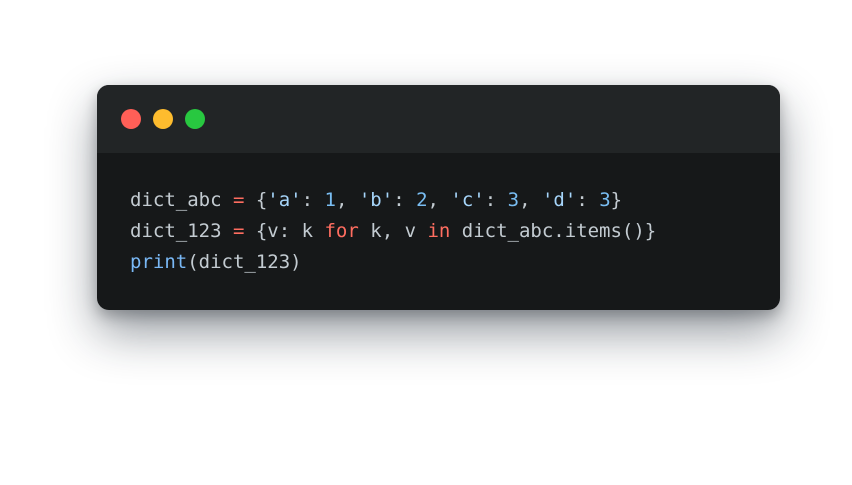  What do you see at coordinates (284, 231) in the screenshot?
I see `code-token-plain: {v: k` at bounding box center [284, 231].